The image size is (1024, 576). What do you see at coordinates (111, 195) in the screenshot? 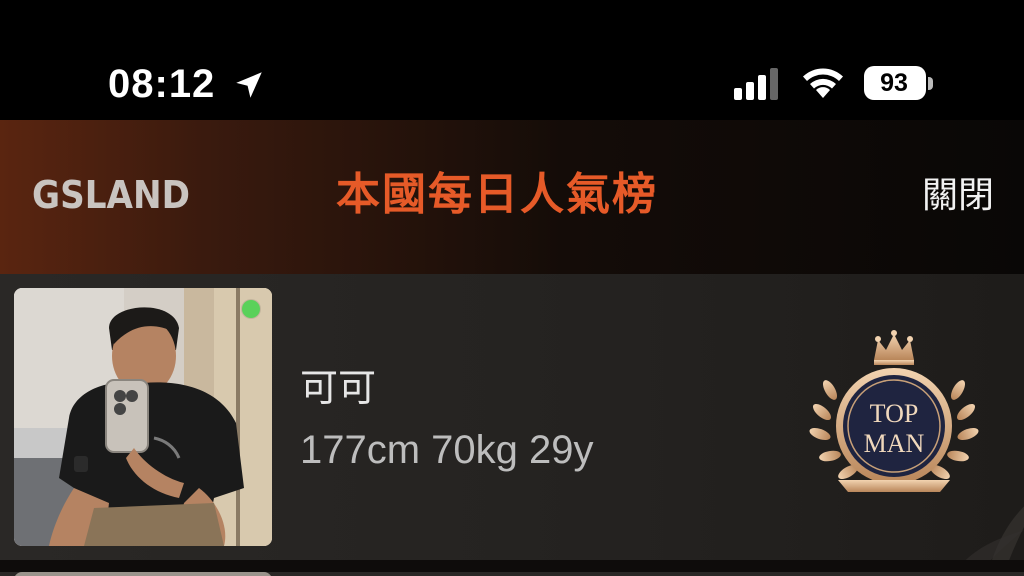
I see `brand-logo: GSLAND` at bounding box center [111, 195].